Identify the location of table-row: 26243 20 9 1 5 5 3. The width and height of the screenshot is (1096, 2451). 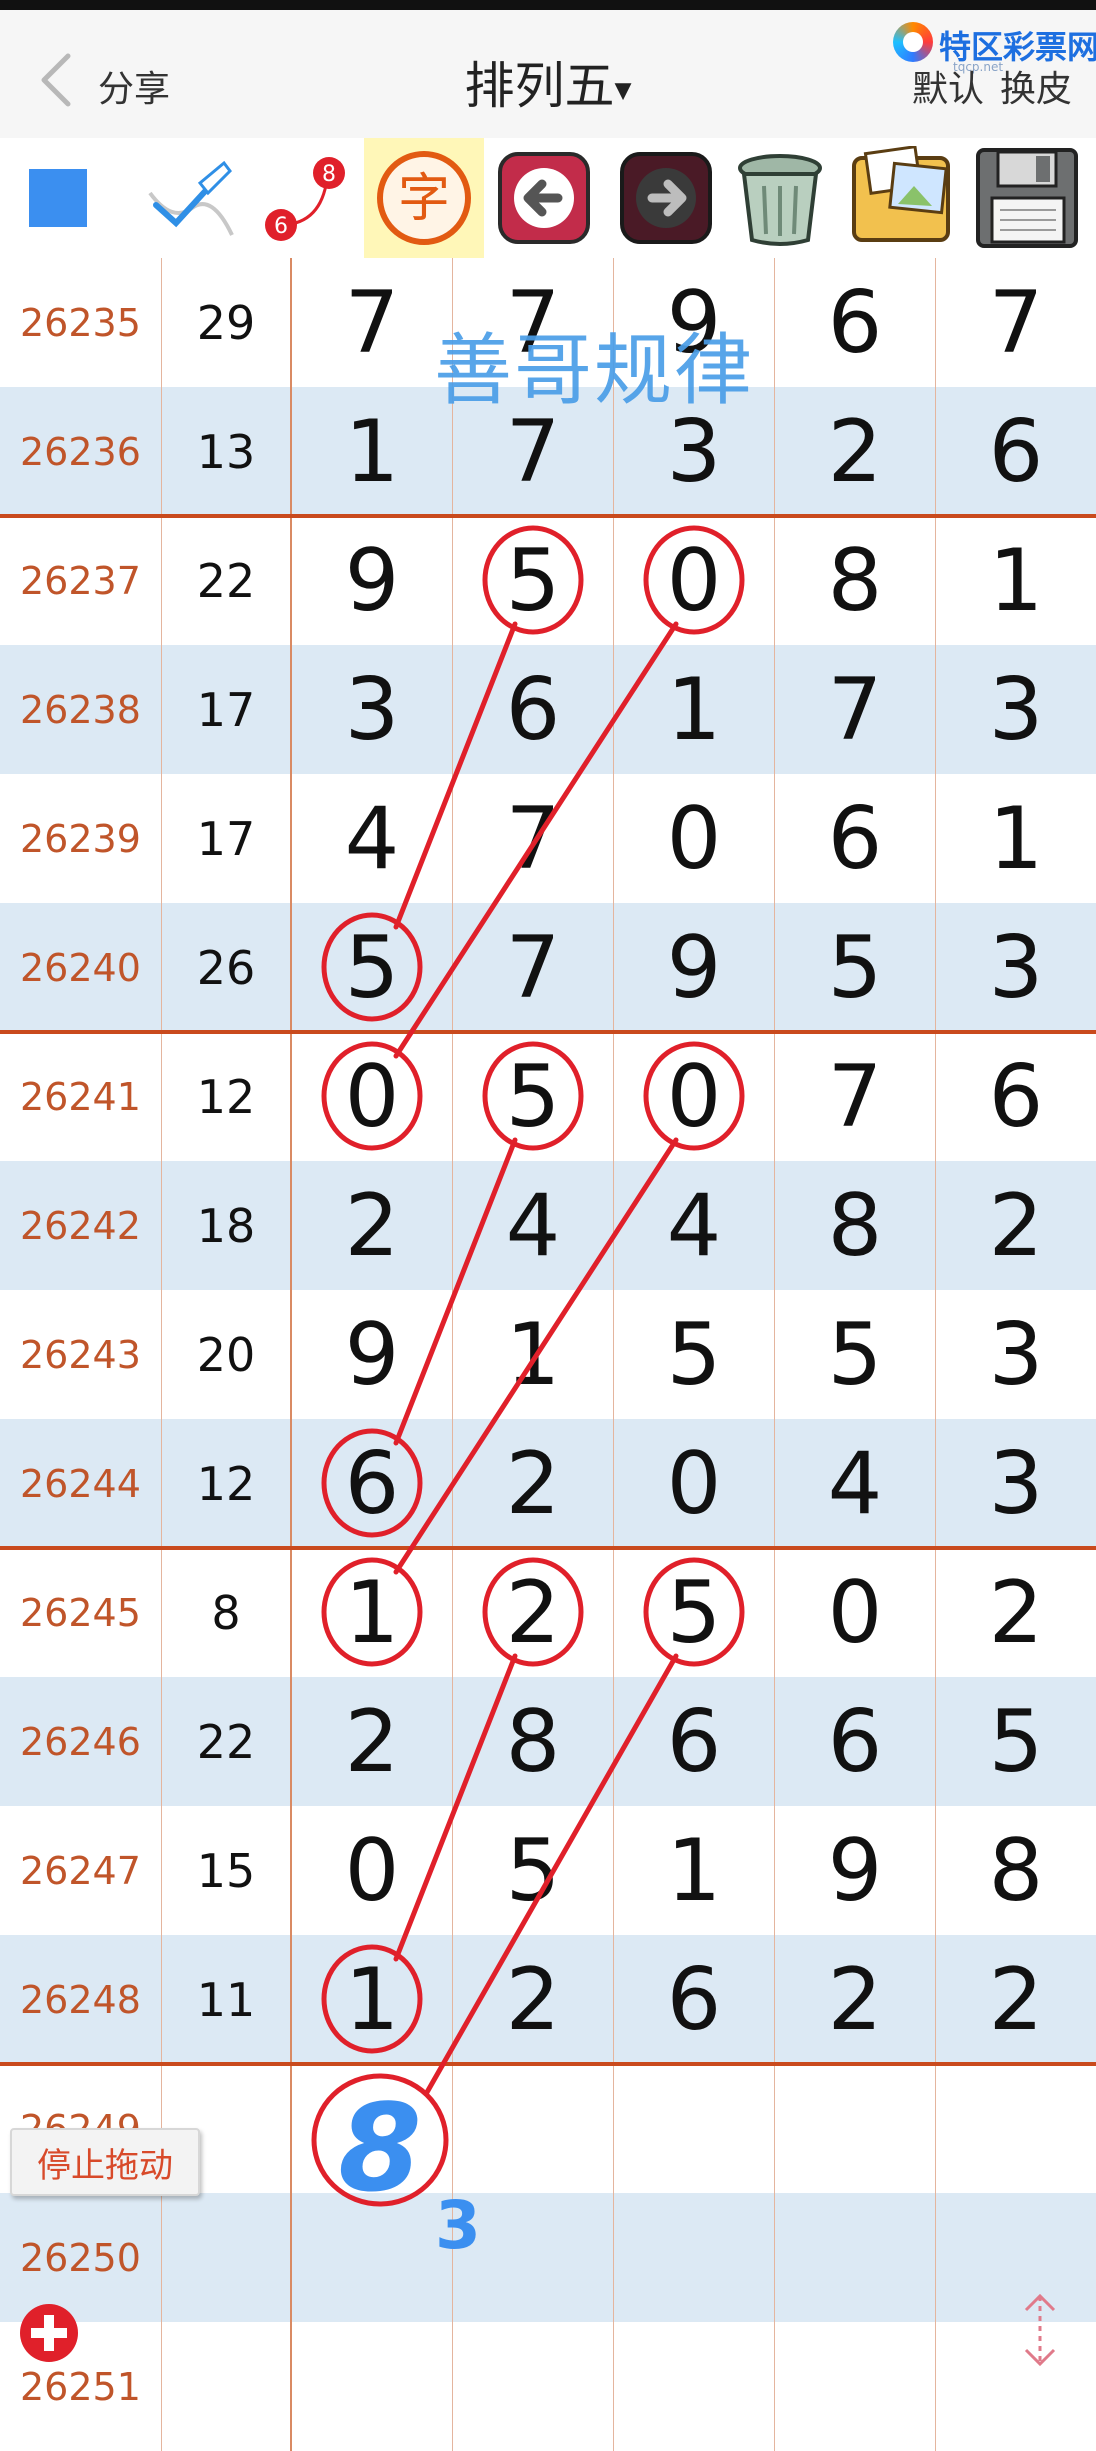
(548, 1354).